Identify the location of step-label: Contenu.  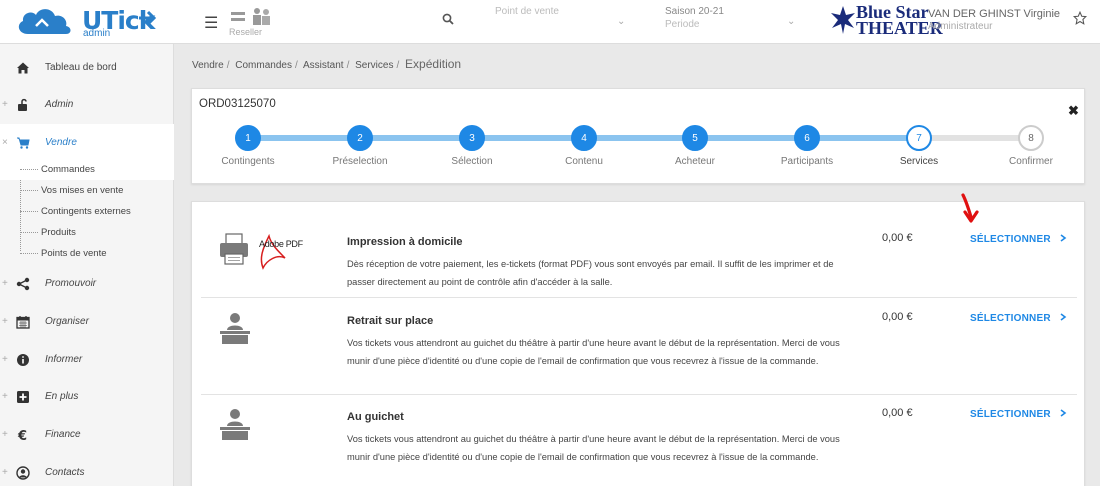
(584, 161).